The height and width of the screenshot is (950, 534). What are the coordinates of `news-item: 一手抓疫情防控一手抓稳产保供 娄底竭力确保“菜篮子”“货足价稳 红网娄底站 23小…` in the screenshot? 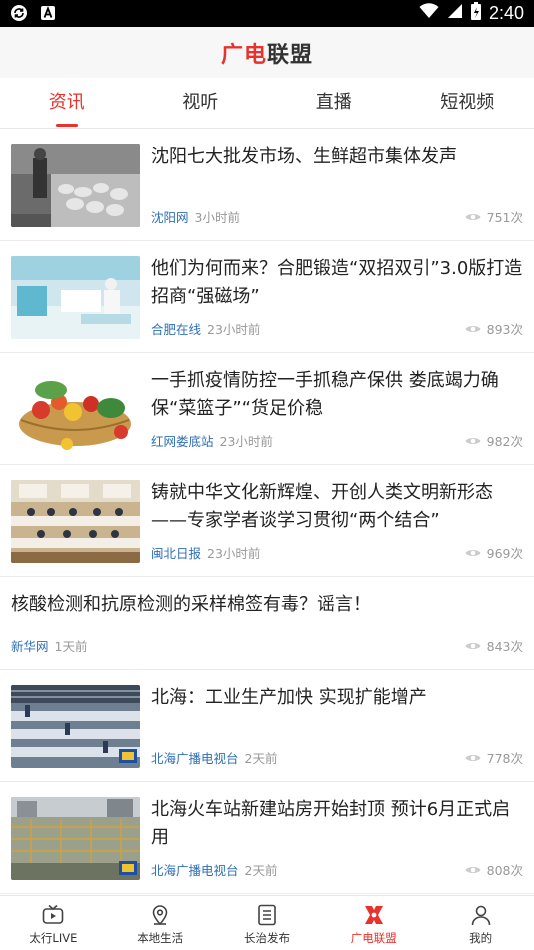 It's located at (267, 409).